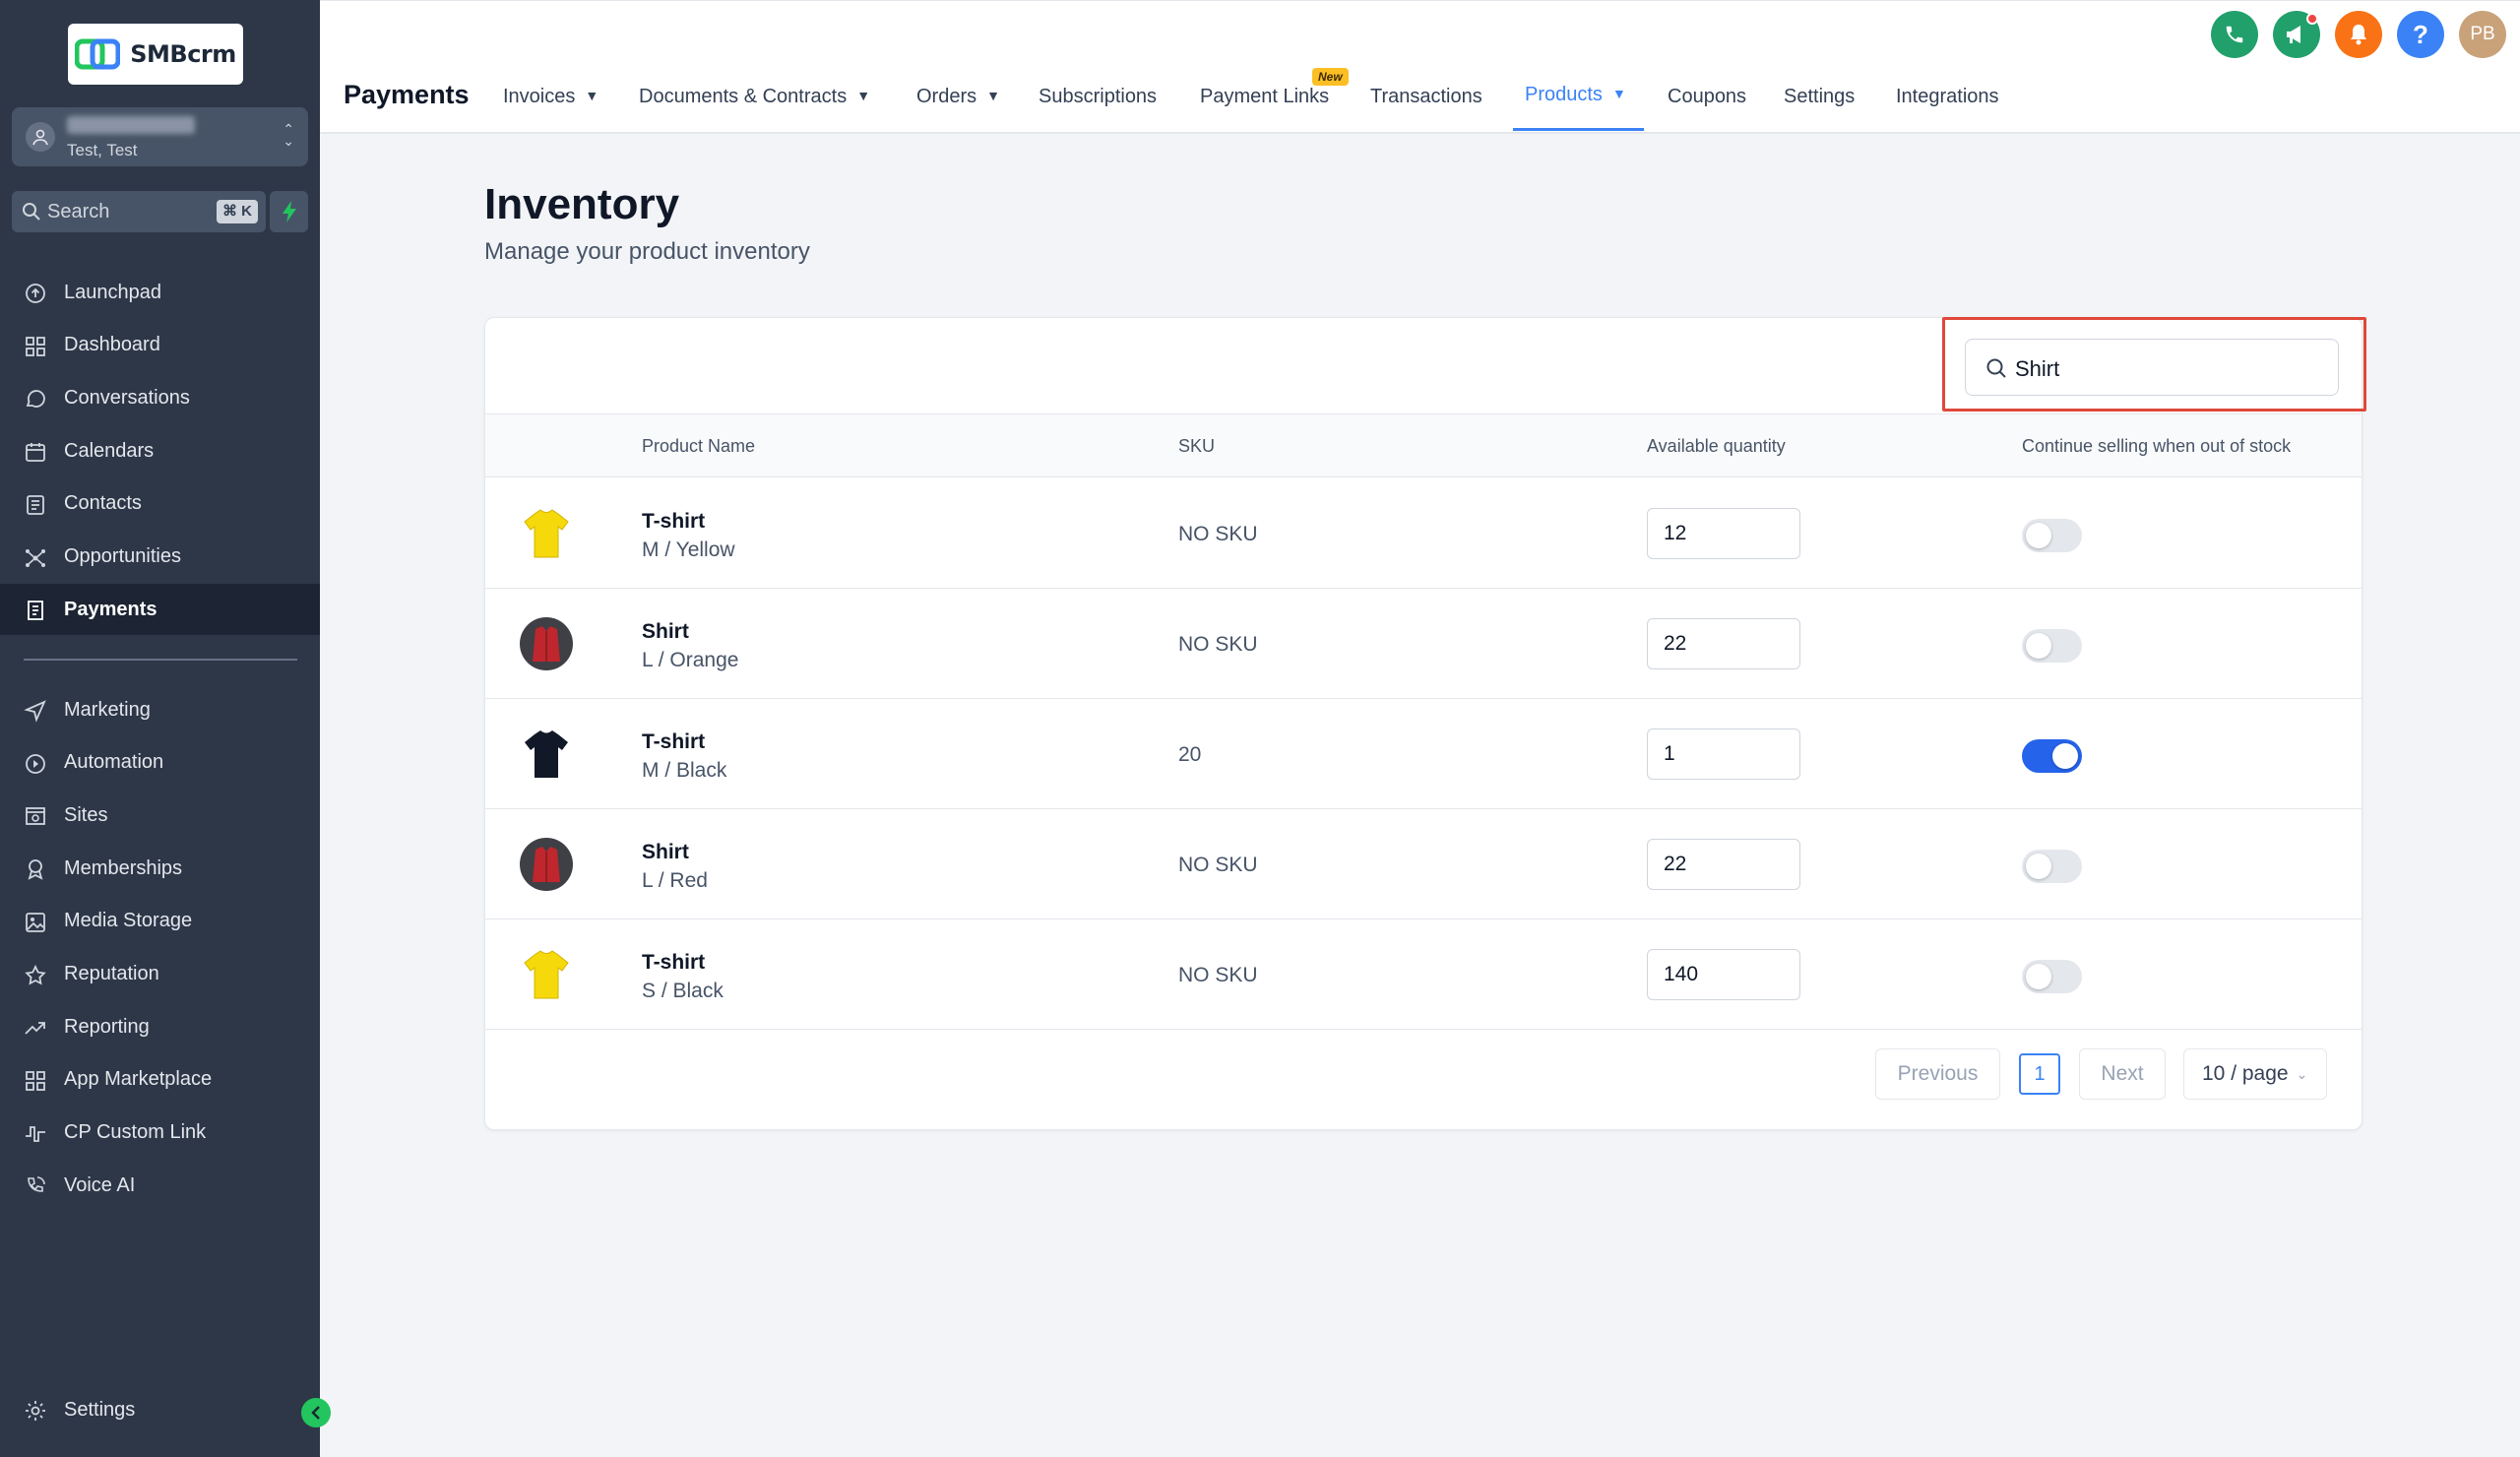 Image resolution: width=2520 pixels, height=1457 pixels. What do you see at coordinates (1723, 533) in the screenshot?
I see `quantity-input: 12` at bounding box center [1723, 533].